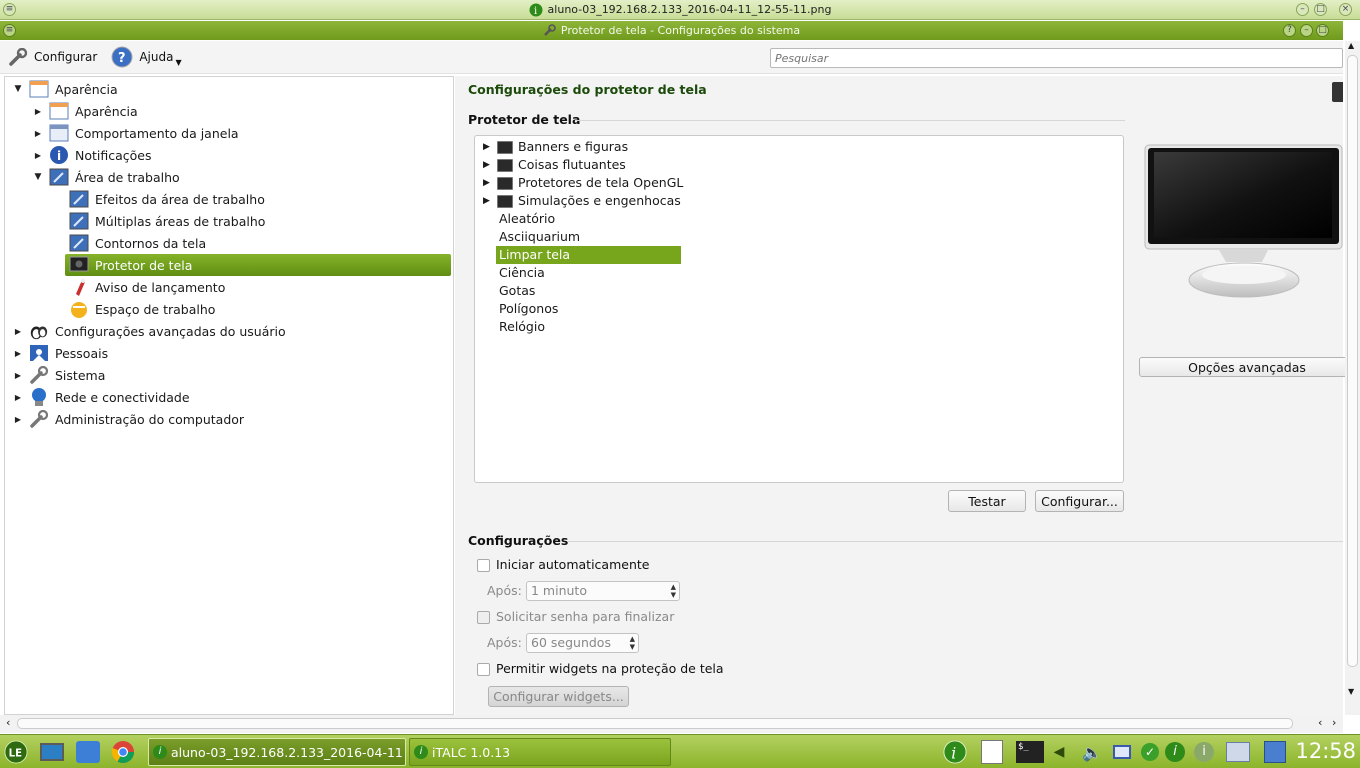 This screenshot has width=1360, height=768. Describe the element at coordinates (1204, 752) in the screenshot. I see `info-tray-icon: i` at that location.